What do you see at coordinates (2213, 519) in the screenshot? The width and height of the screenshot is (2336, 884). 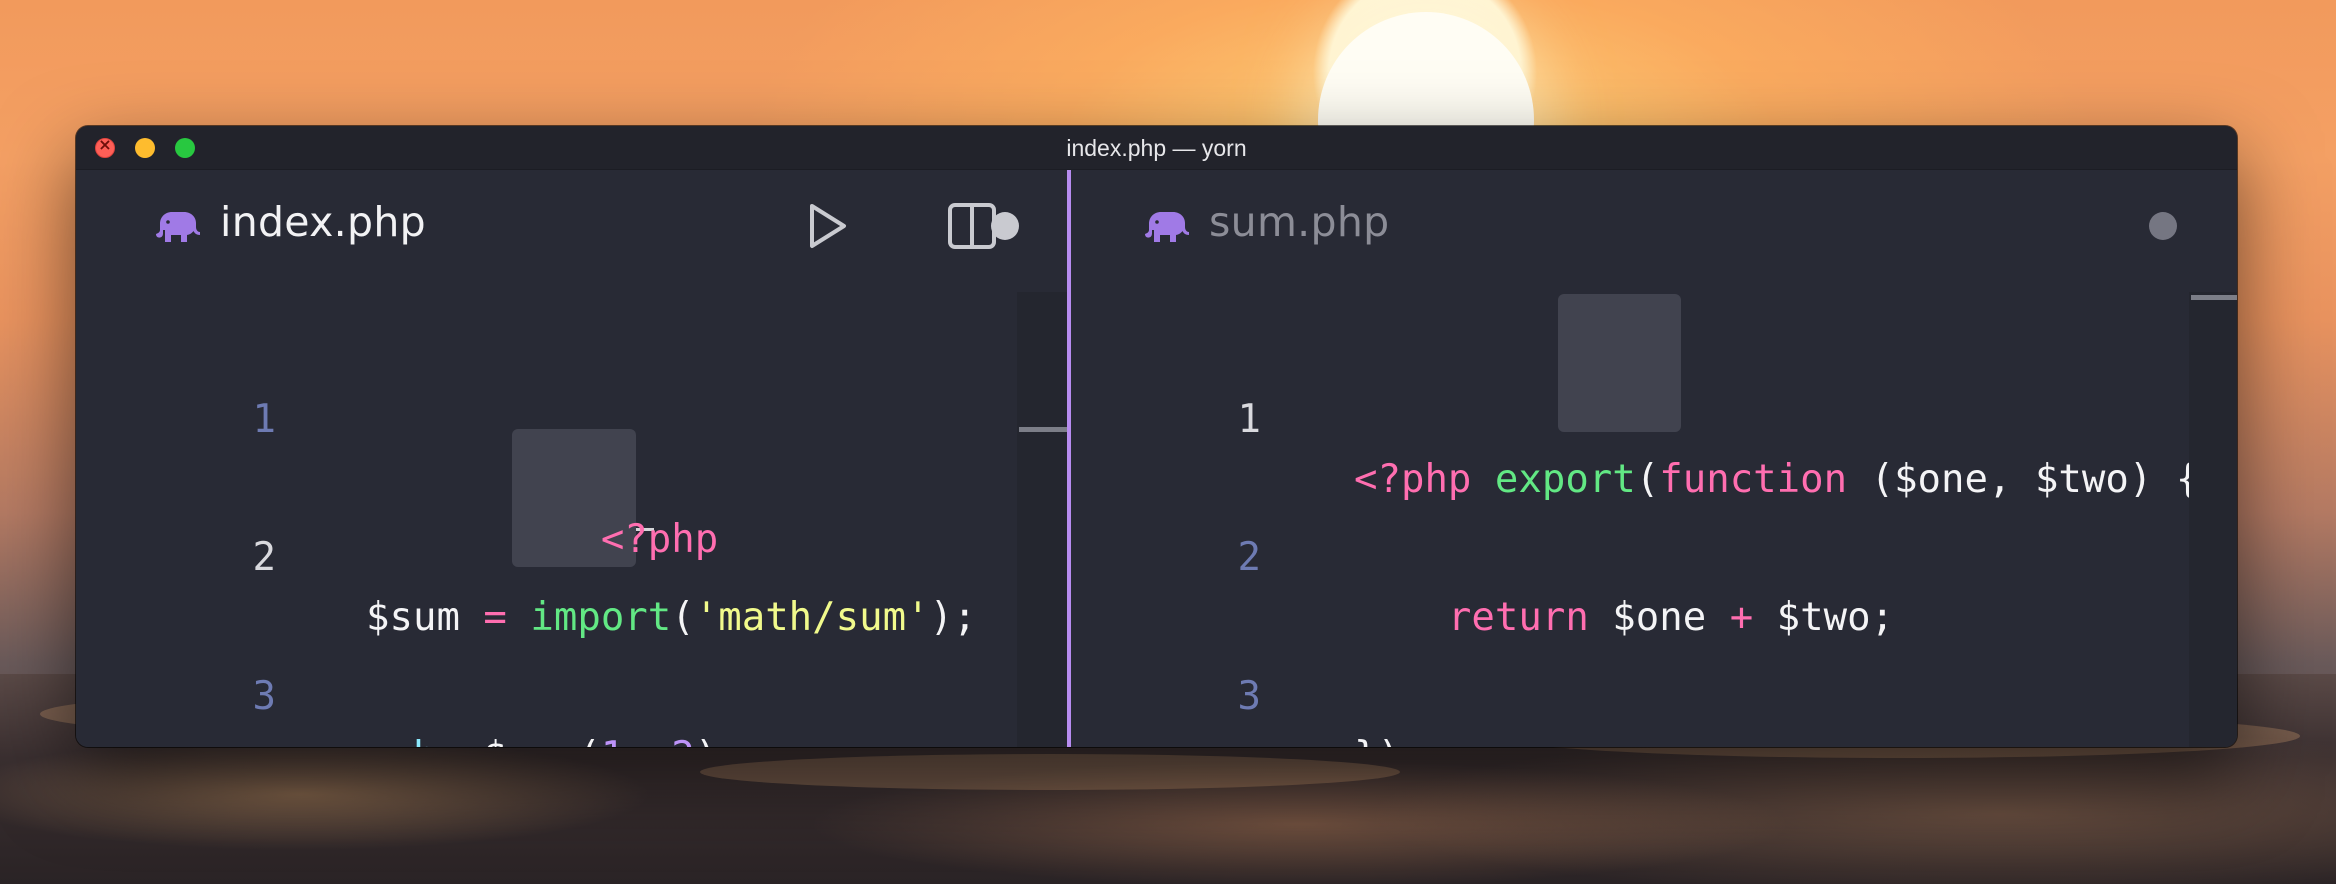 I see `right-scrollbar` at bounding box center [2213, 519].